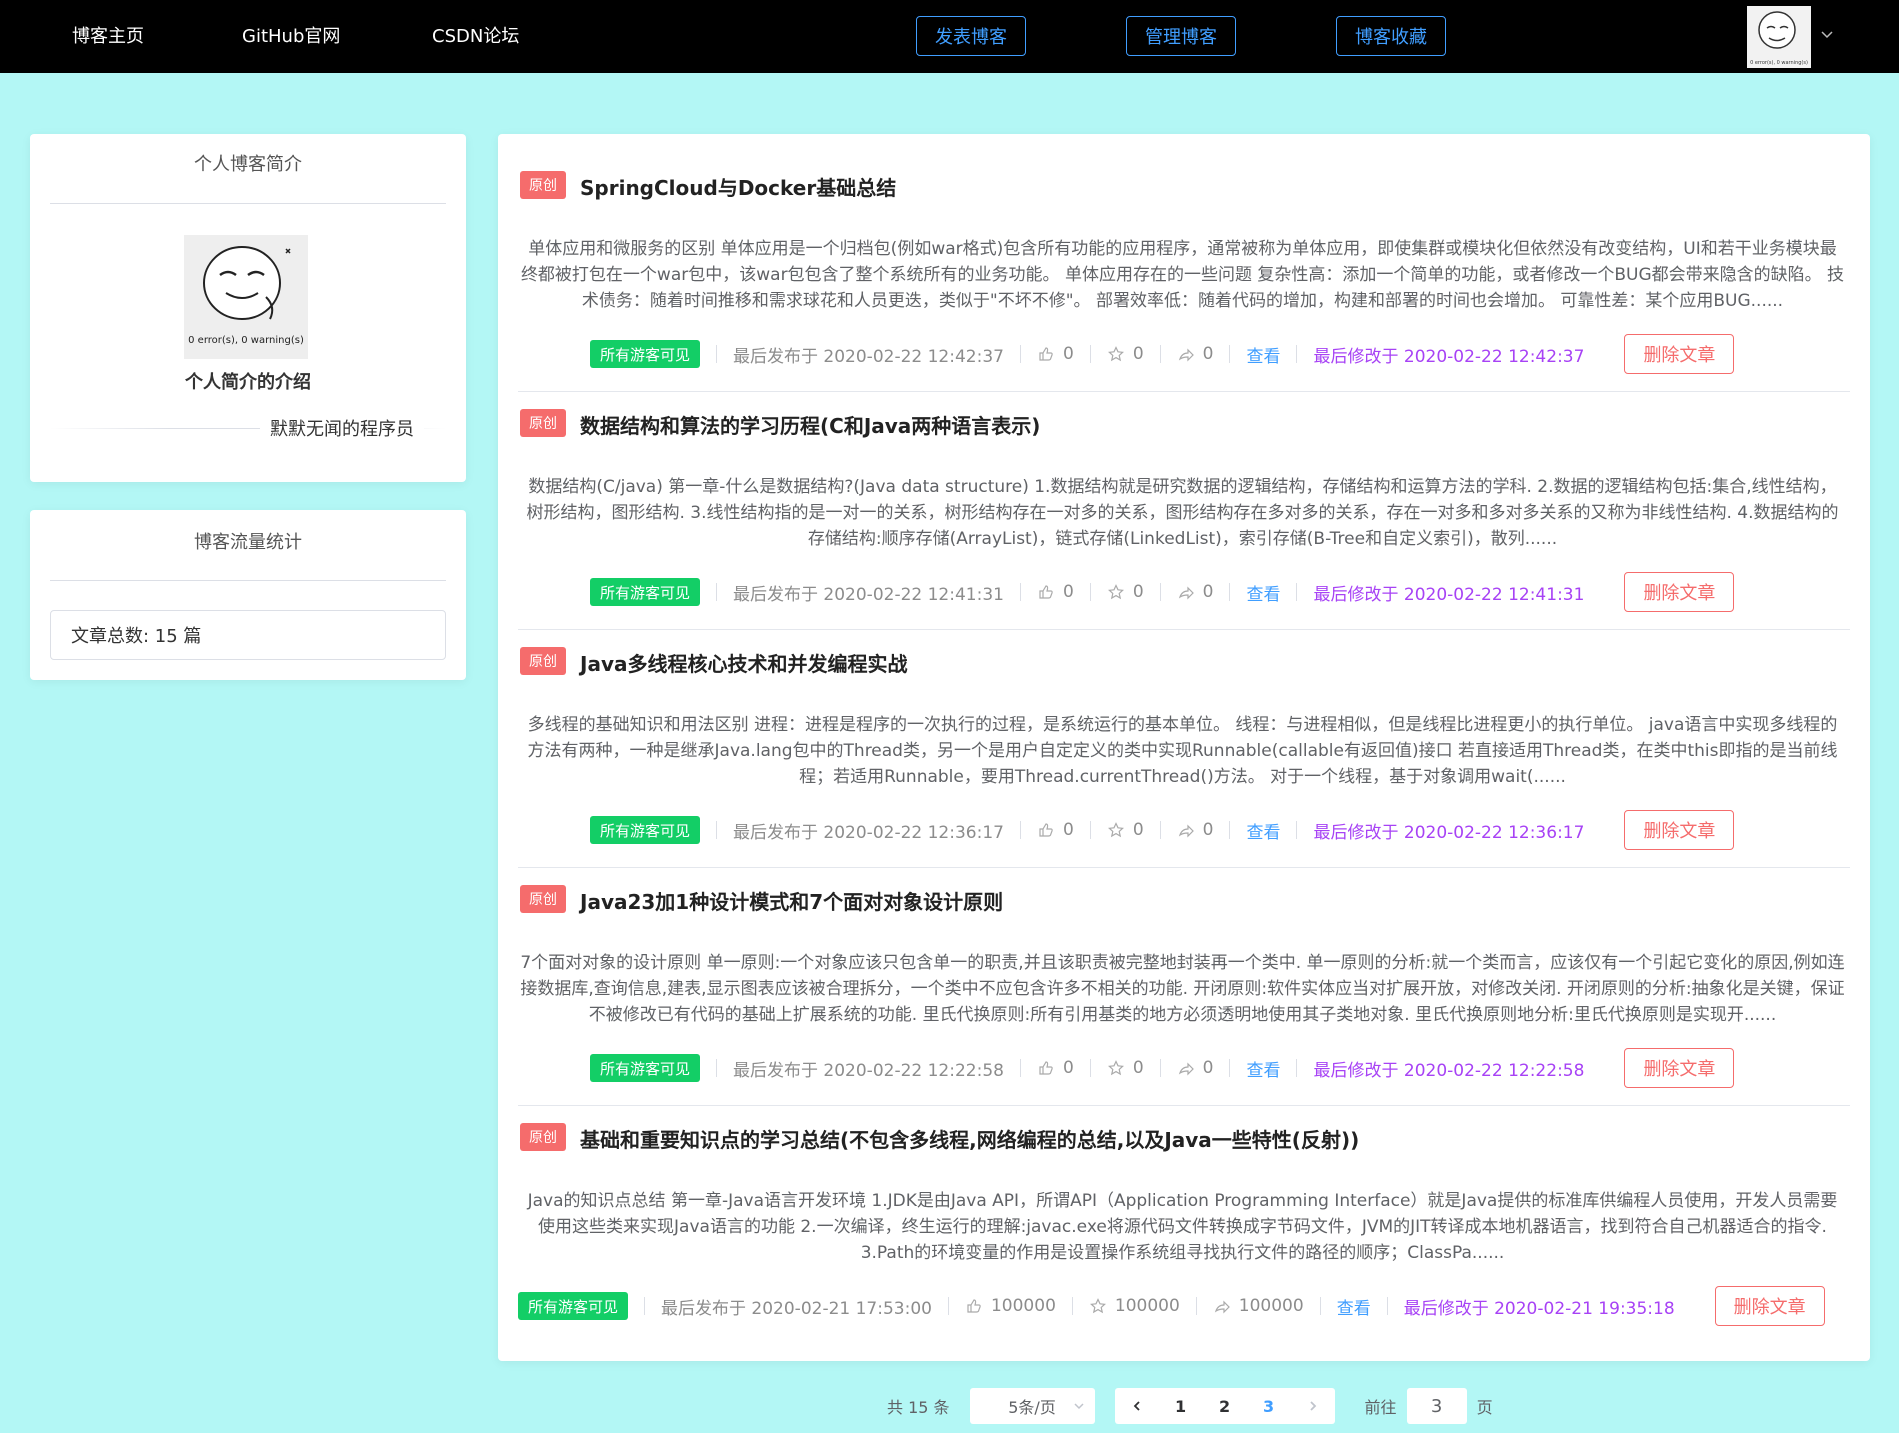  Describe the element at coordinates (791, 900) in the screenshot. I see `article-title: Java23加1种设计模式和7个面对对象设计原则` at that location.